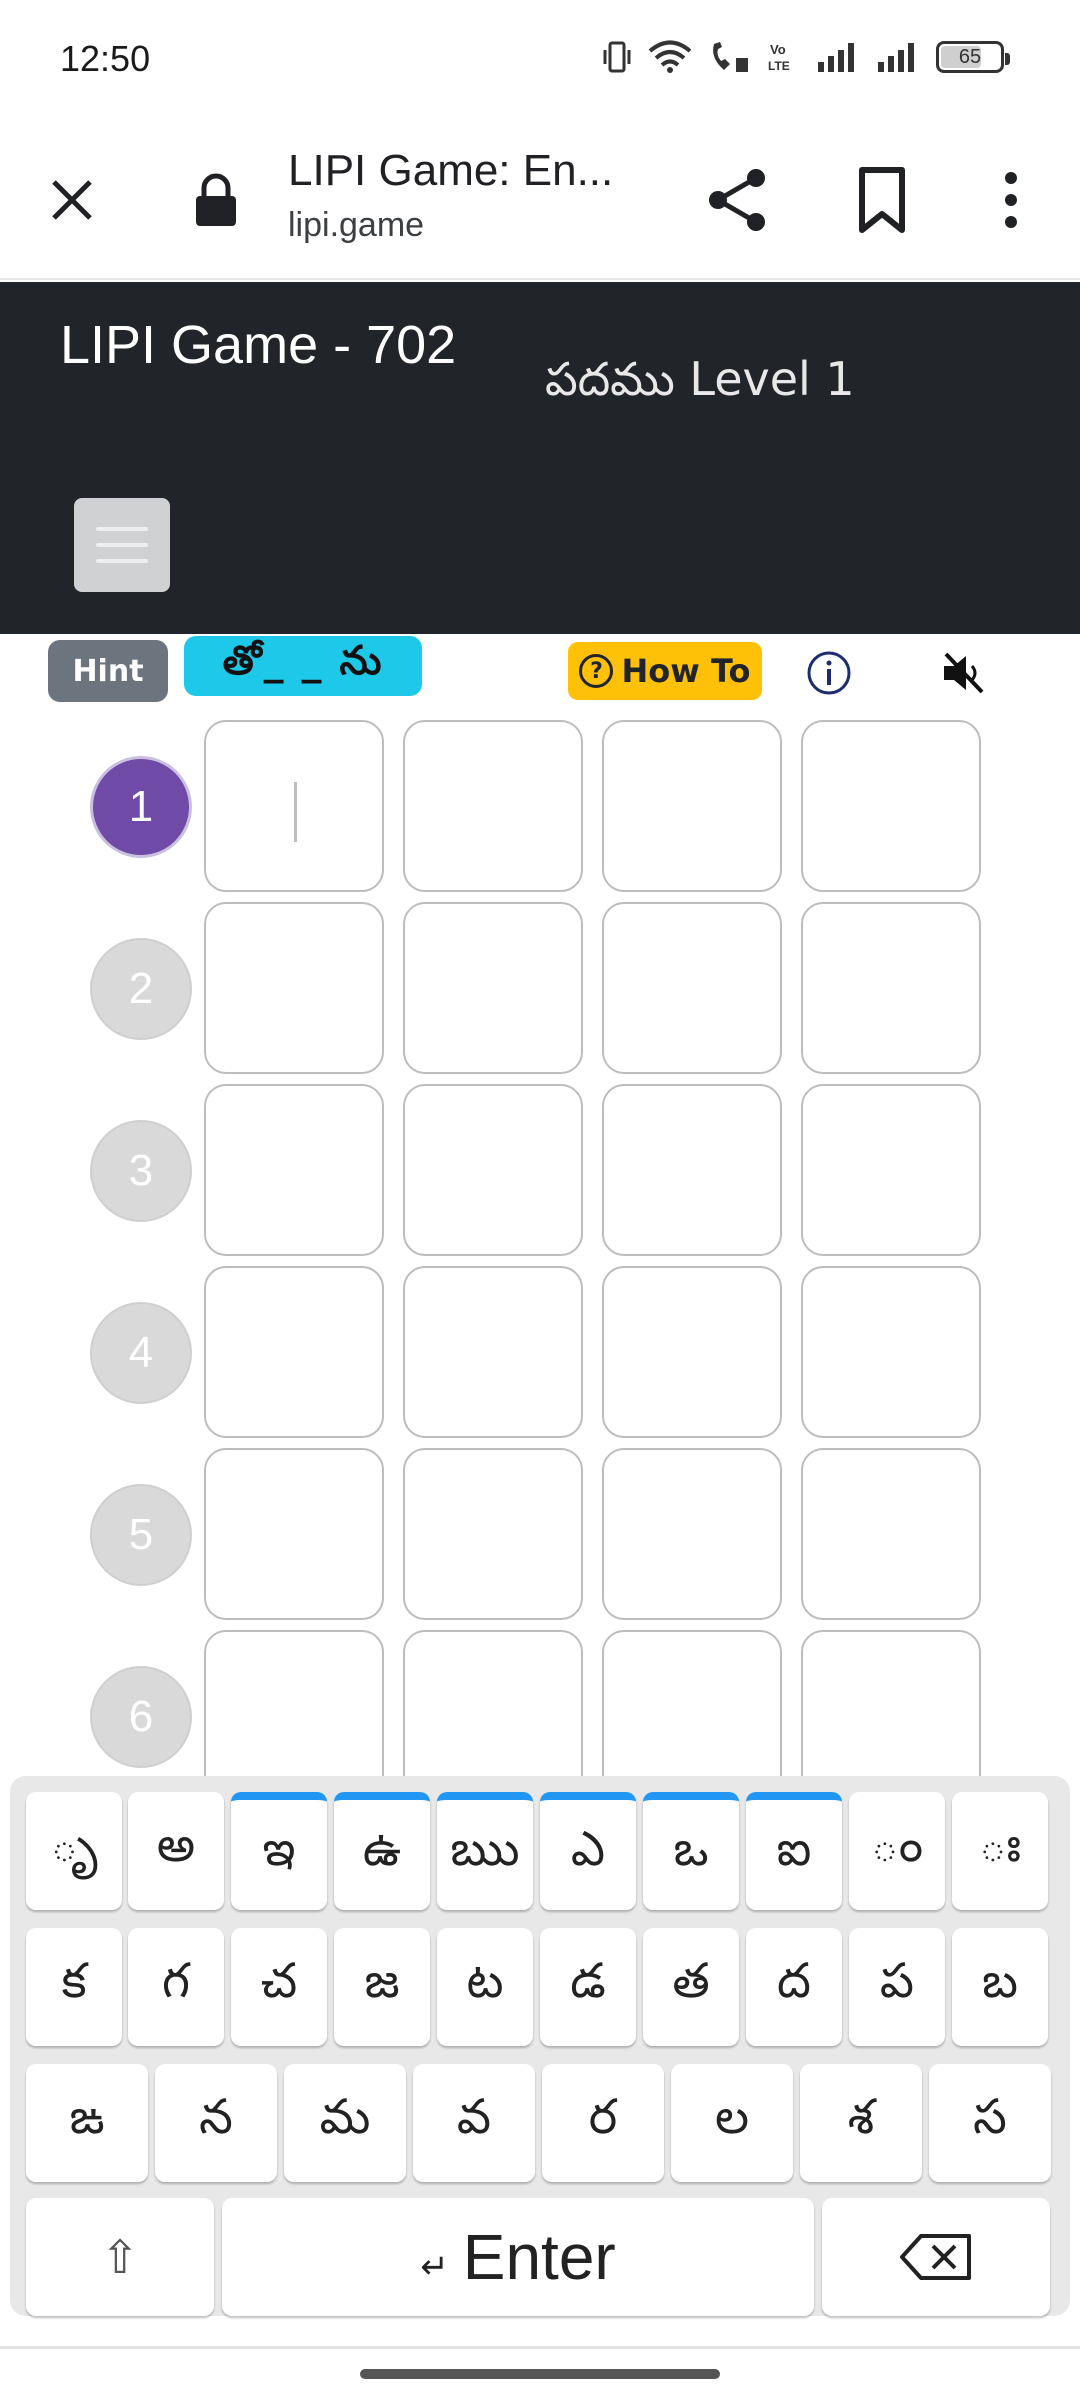 The height and width of the screenshot is (2400, 1080). What do you see at coordinates (779, 57) in the screenshot?
I see `volte-icon: Vo LTE` at bounding box center [779, 57].